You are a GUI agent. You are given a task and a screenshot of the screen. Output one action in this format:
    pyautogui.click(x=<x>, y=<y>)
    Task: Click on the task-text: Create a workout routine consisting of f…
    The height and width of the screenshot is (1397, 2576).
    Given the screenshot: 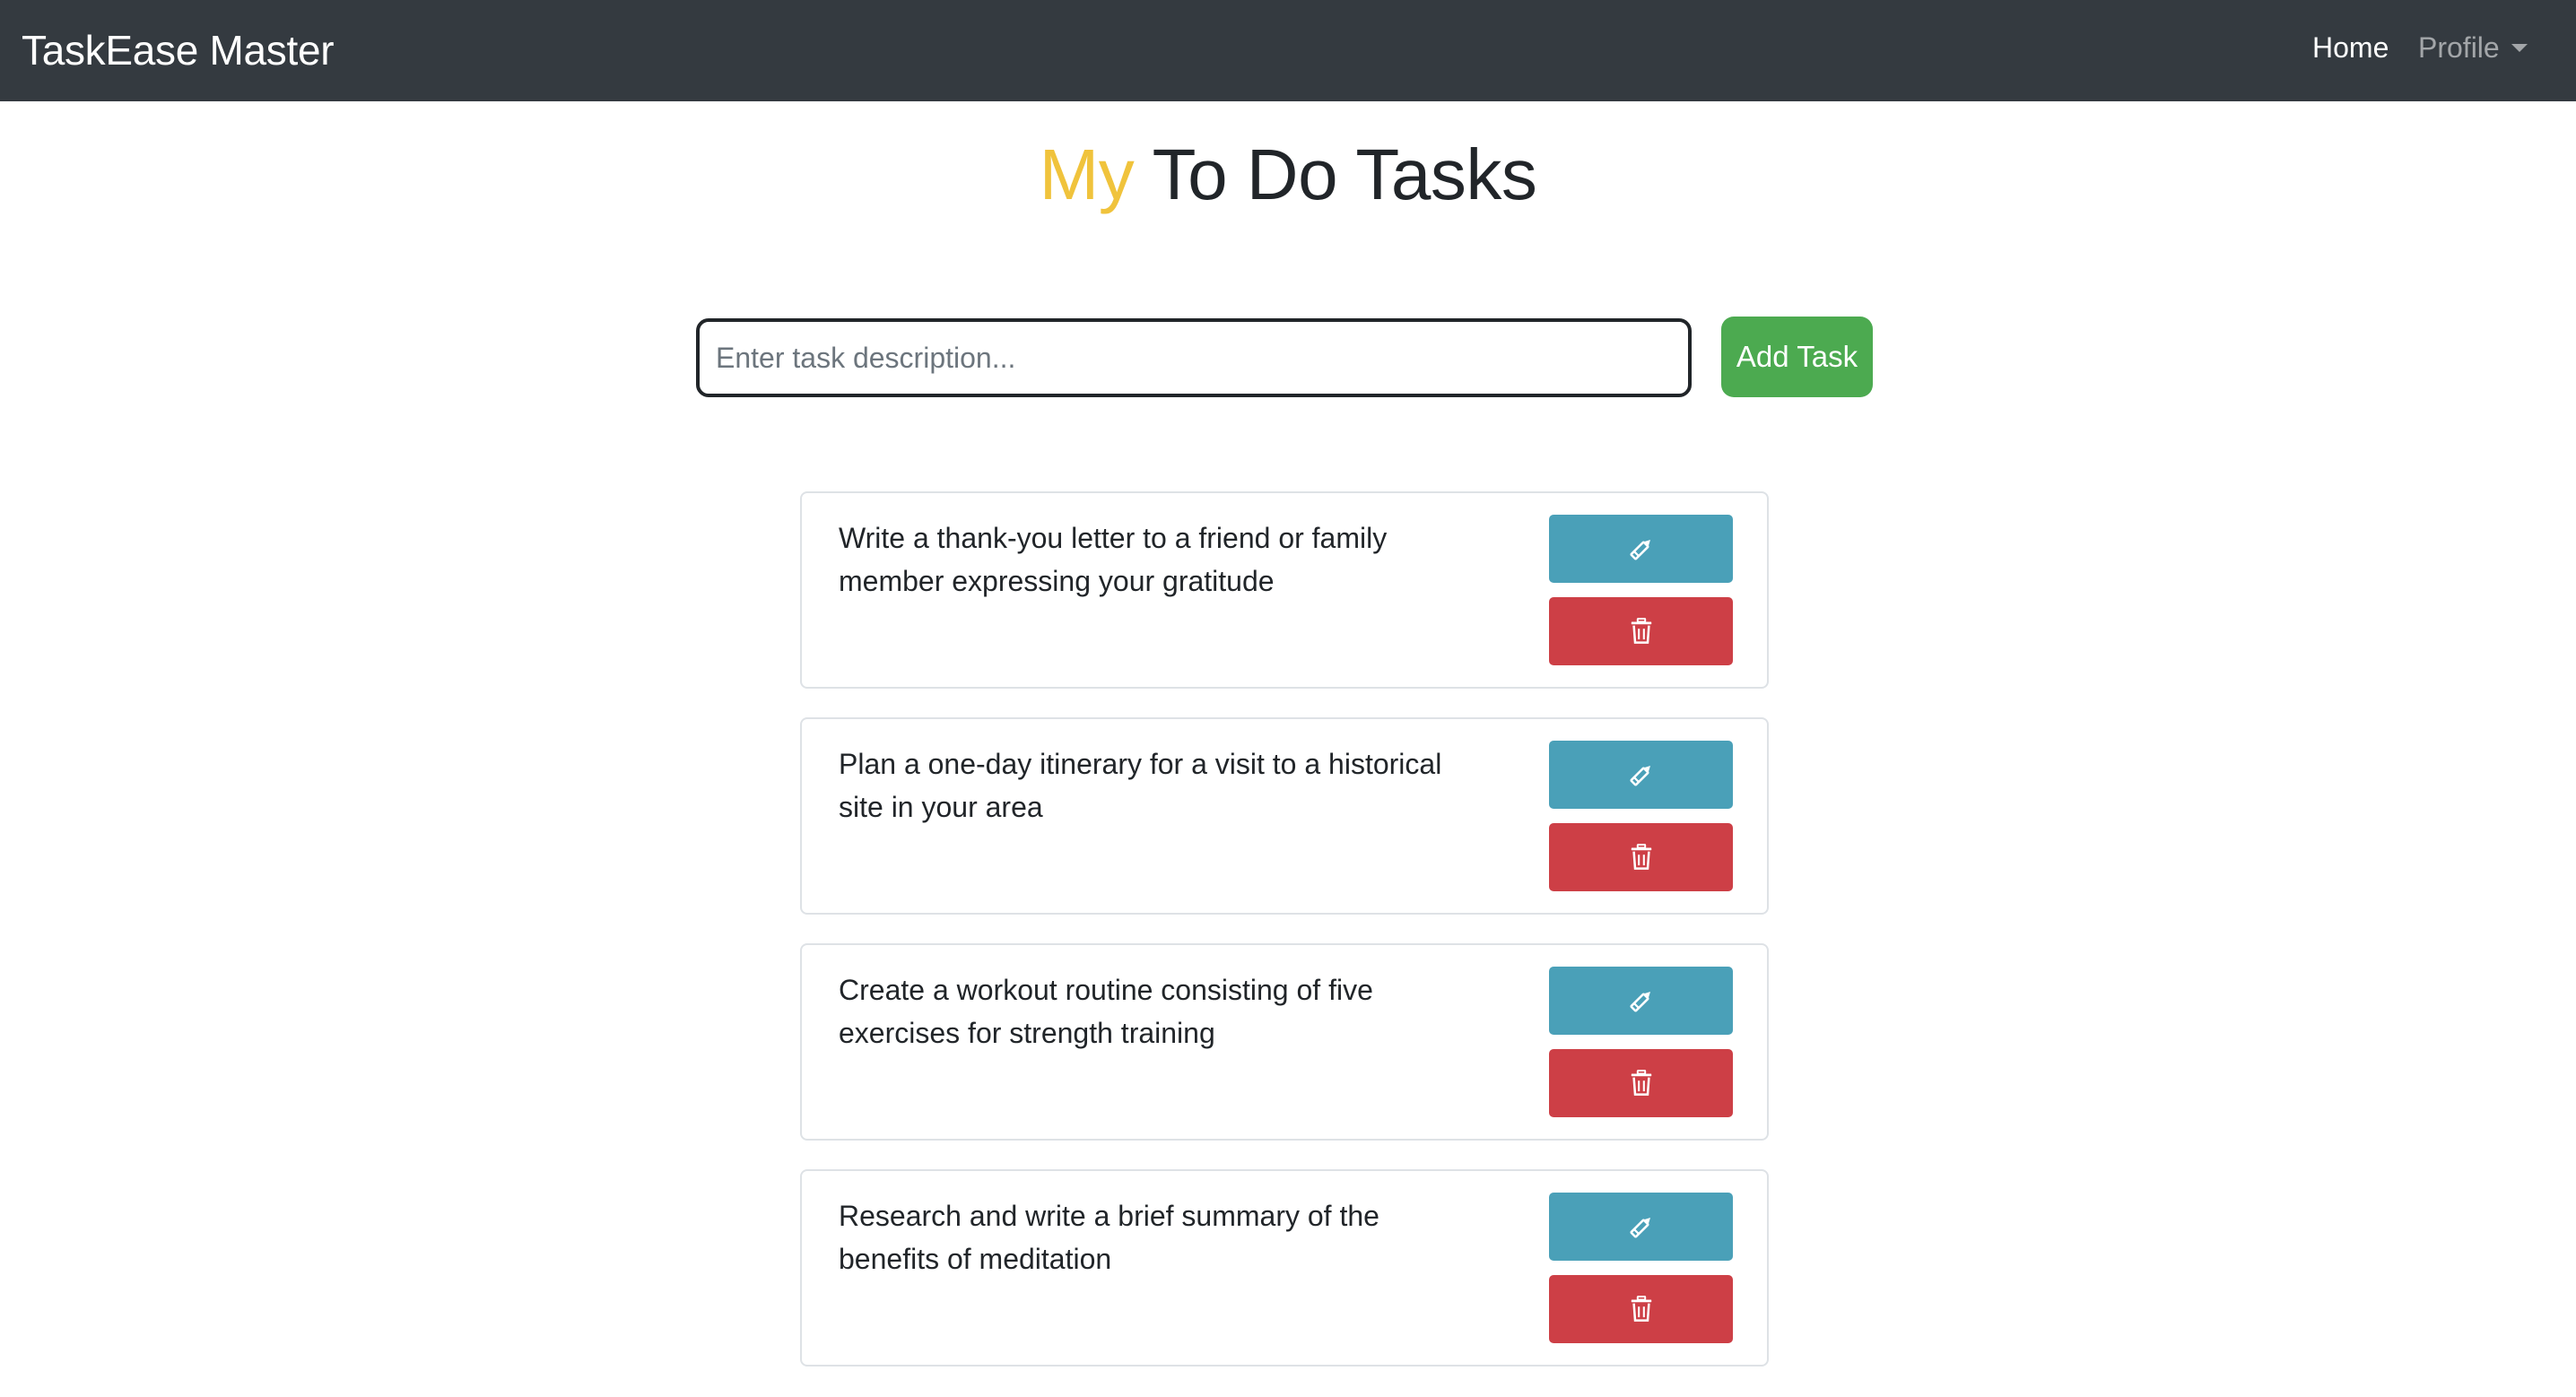 What is the action you would take?
    pyautogui.click(x=1106, y=1011)
    